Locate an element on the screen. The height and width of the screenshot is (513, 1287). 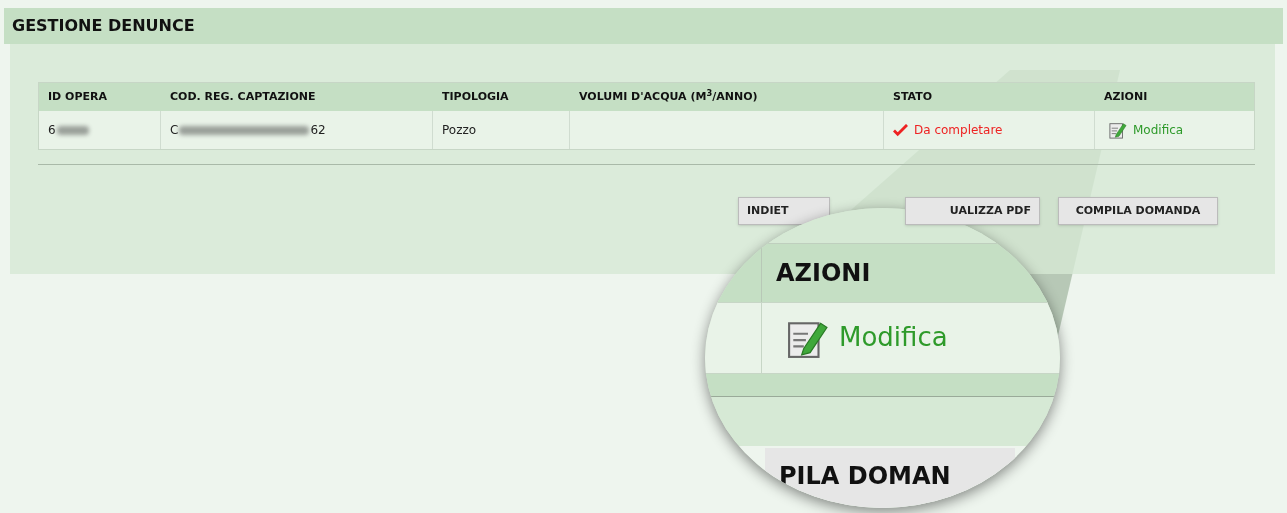
checkmark-icon is located at coordinates (900, 130).